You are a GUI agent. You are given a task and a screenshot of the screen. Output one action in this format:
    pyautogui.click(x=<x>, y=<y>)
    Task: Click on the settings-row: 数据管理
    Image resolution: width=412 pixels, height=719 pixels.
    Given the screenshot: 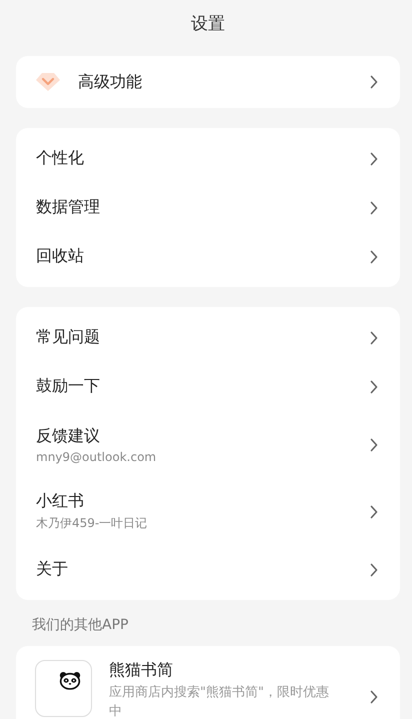 What is the action you would take?
    pyautogui.click(x=208, y=207)
    